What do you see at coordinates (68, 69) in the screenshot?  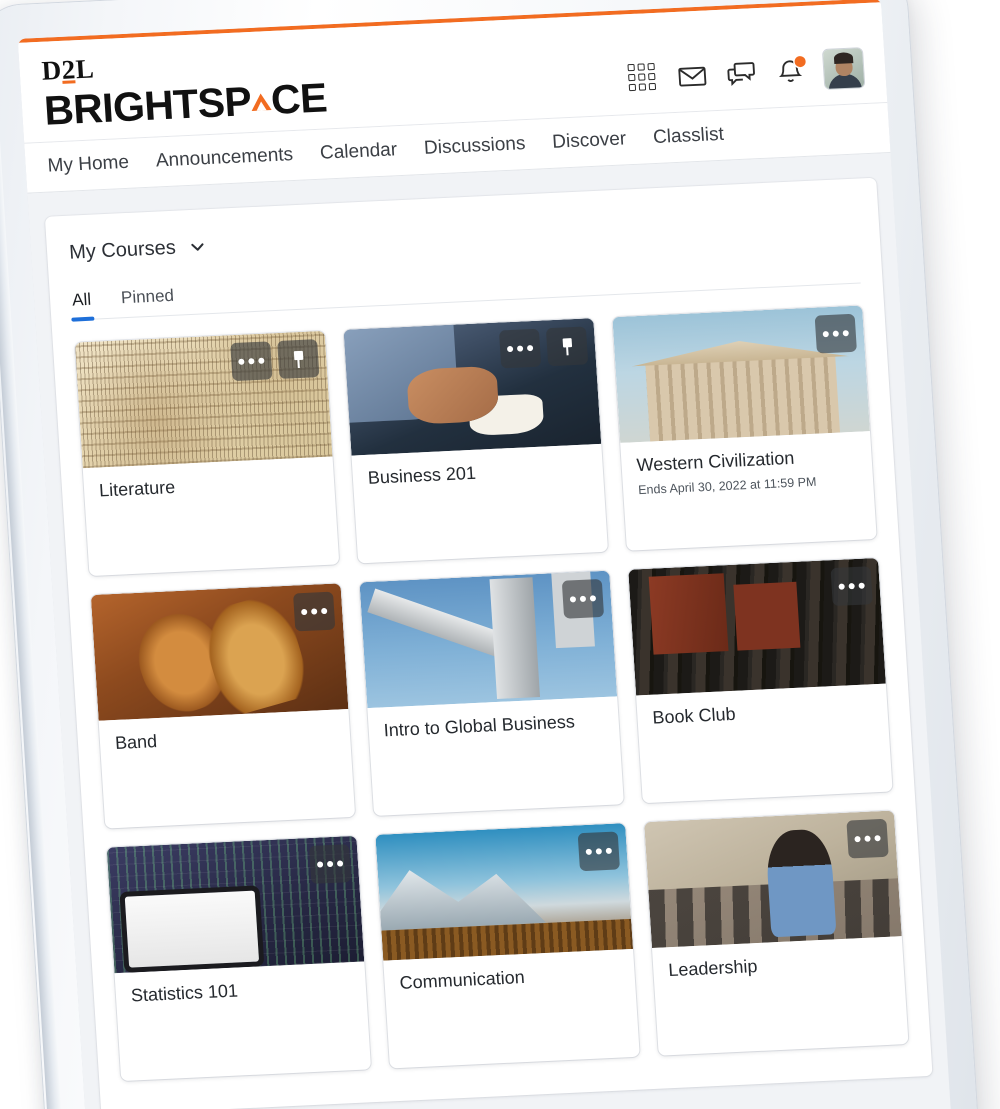 I see `d2l-wordmark: D2L` at bounding box center [68, 69].